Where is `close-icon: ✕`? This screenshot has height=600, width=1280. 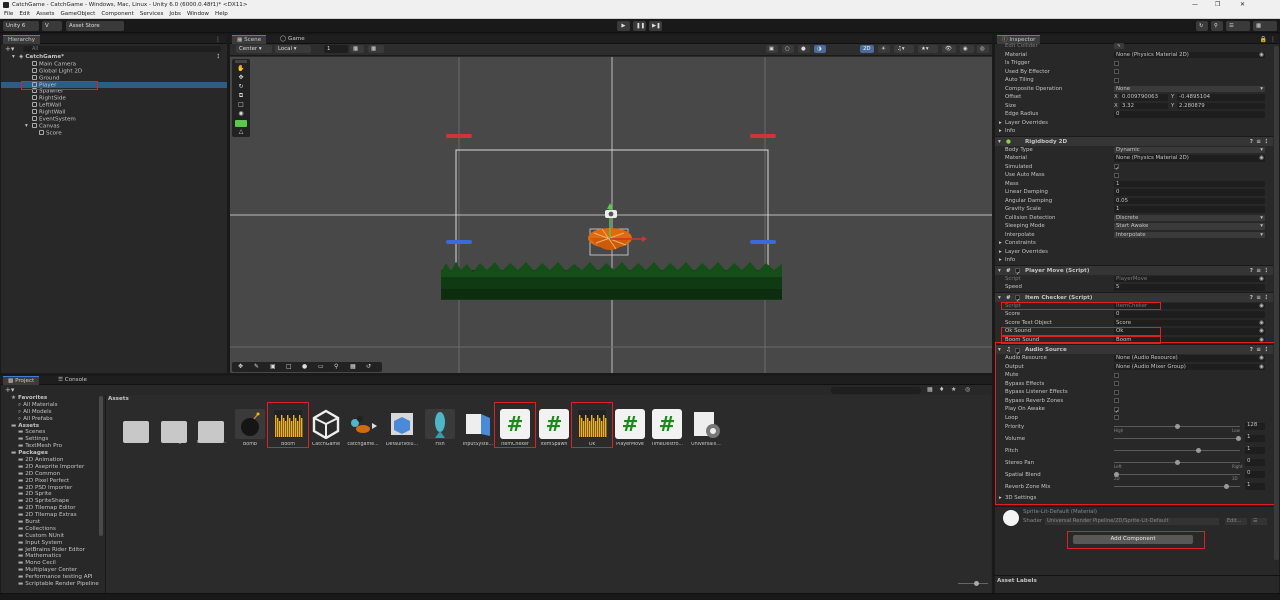
close-icon: ✕ is located at coordinates (1242, 5).